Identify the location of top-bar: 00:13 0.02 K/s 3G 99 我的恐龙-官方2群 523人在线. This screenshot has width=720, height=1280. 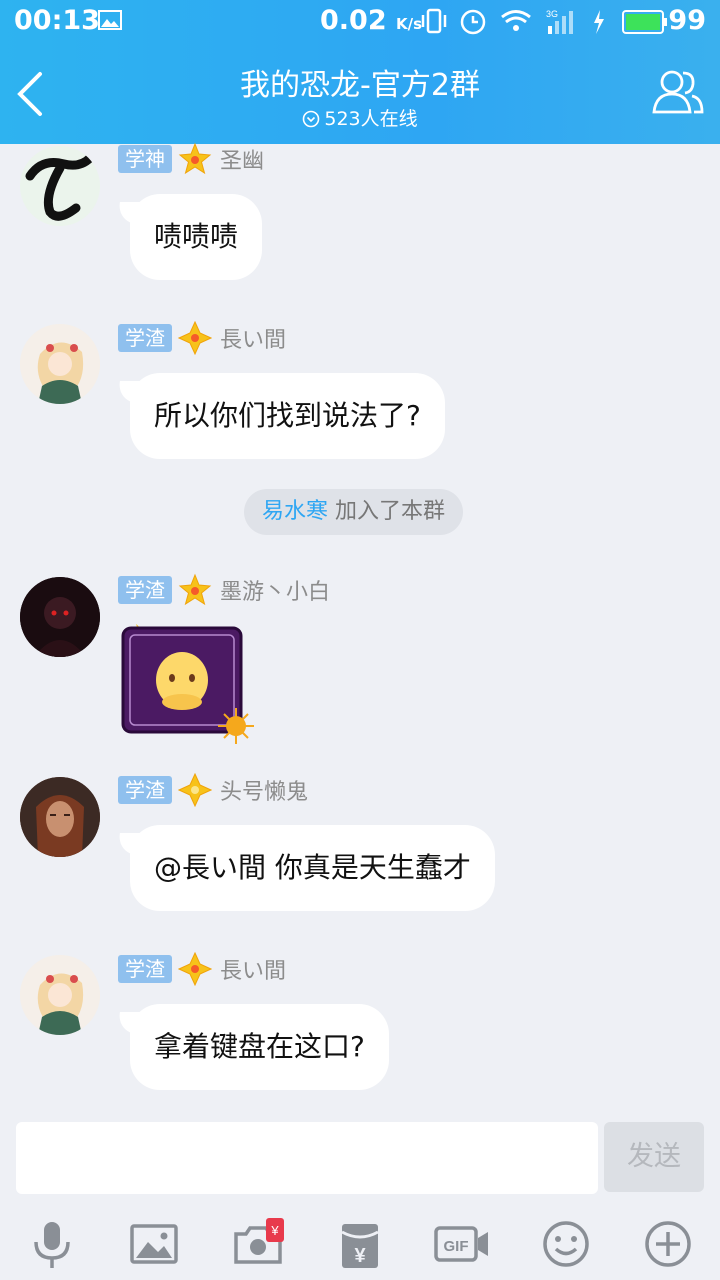
(360, 72).